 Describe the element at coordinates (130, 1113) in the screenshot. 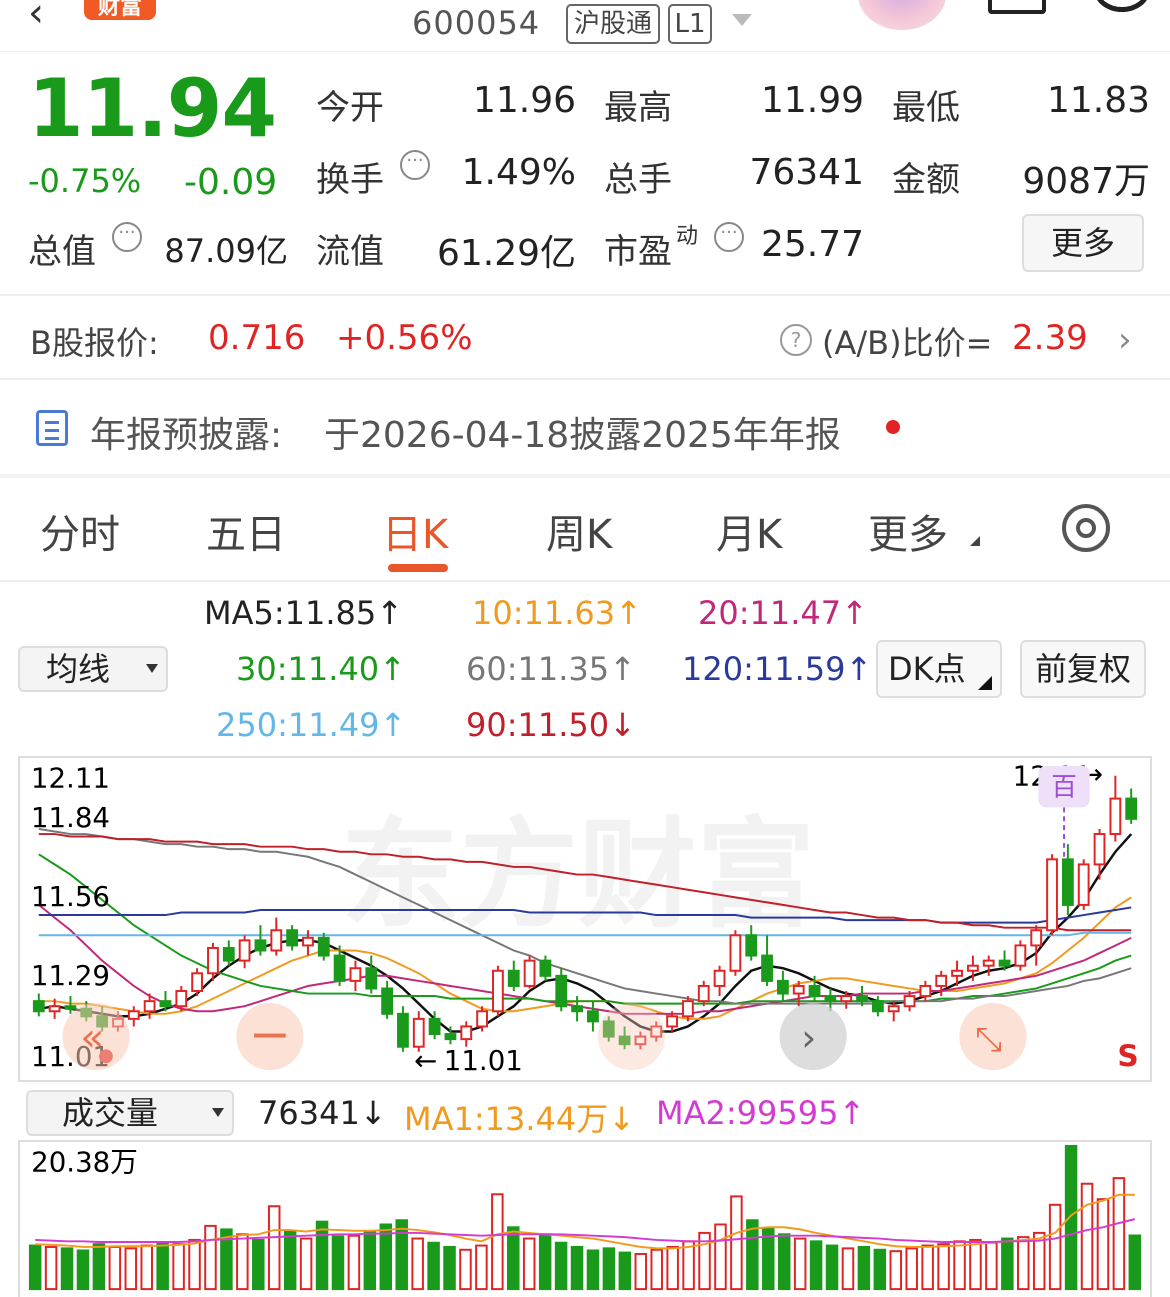

I see `indicator-select: 成交量` at that location.